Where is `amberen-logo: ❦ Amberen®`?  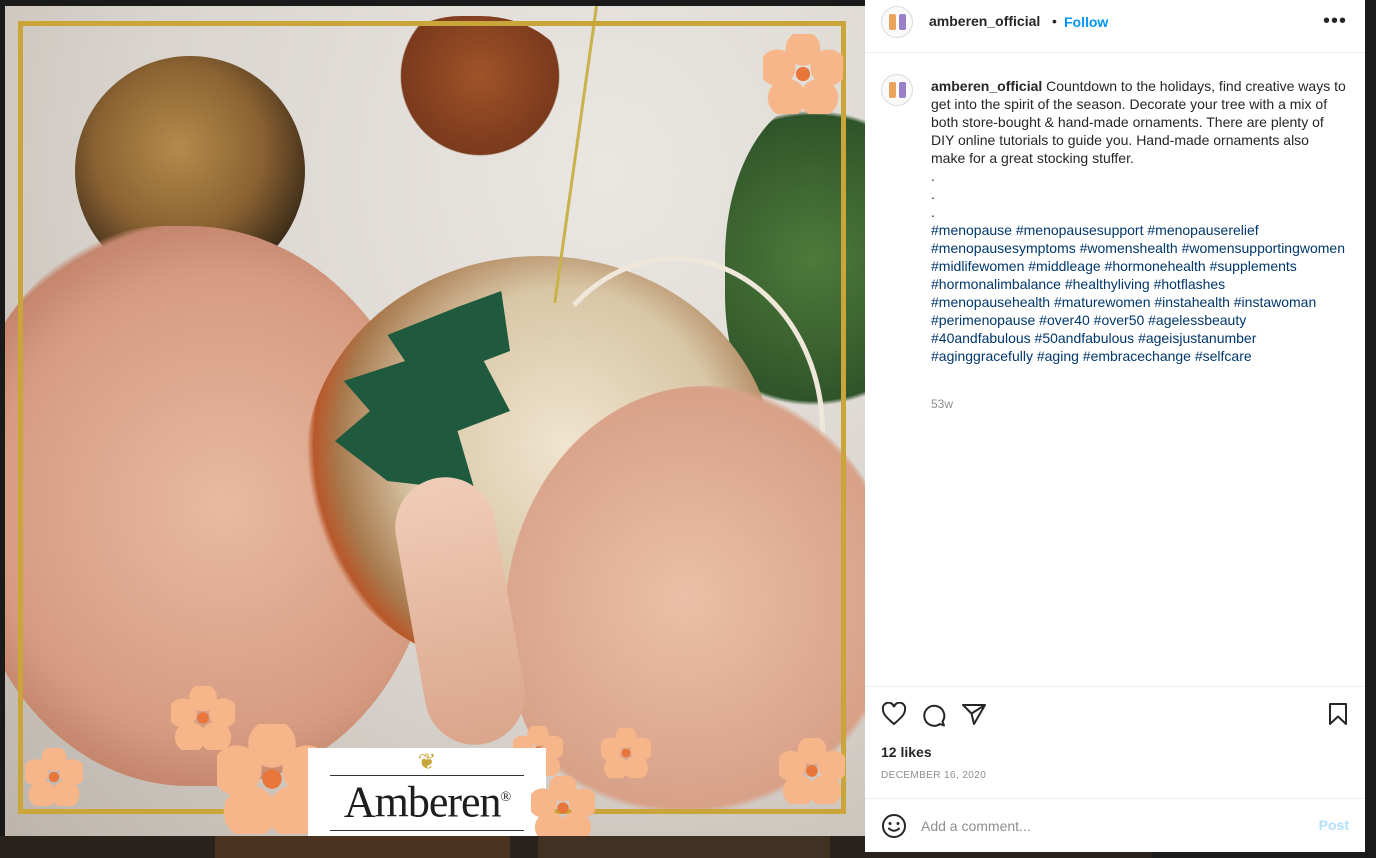 amberen-logo: ❦ Amberen® is located at coordinates (427, 792).